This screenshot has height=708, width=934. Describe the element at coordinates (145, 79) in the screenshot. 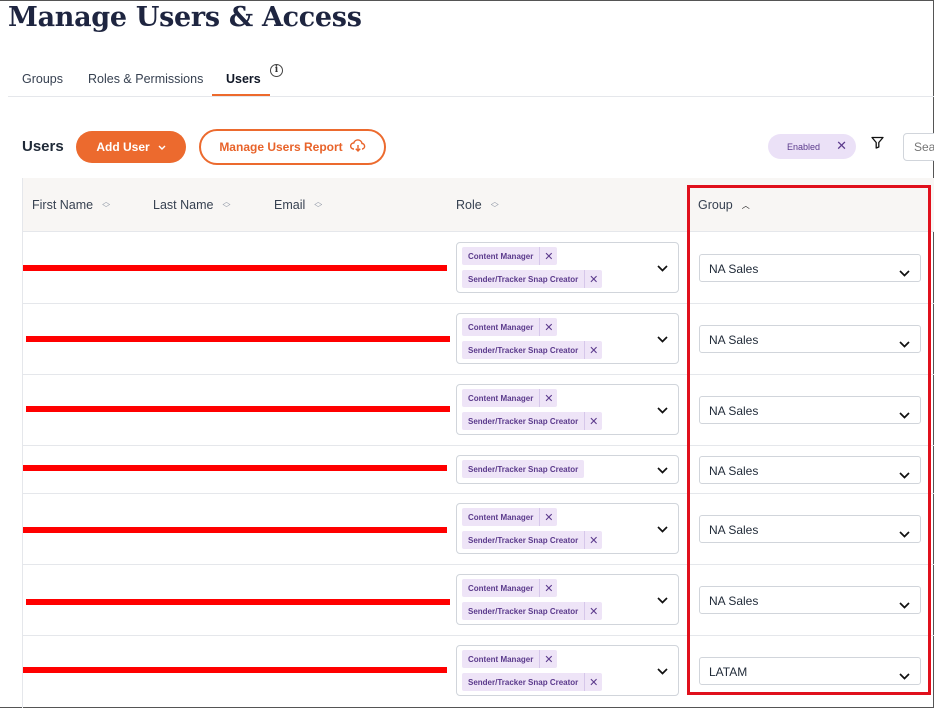

I see `tab-roles-permissions: Roles & Permissions` at that location.